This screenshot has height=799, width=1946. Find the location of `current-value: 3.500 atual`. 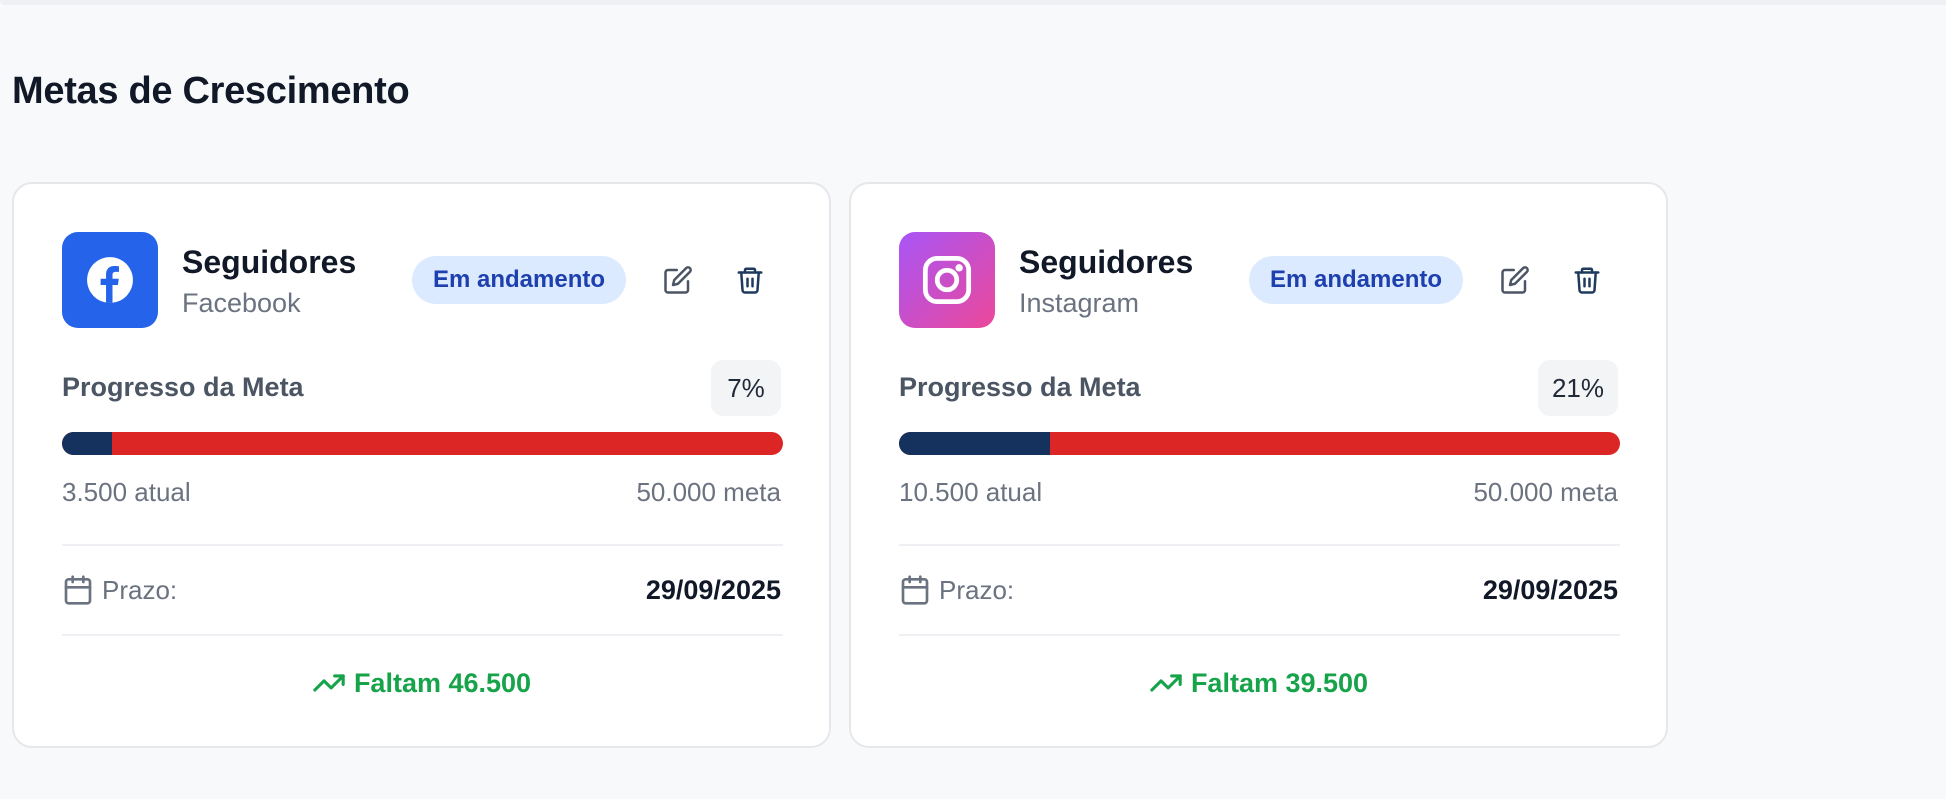

current-value: 3.500 atual is located at coordinates (126, 492).